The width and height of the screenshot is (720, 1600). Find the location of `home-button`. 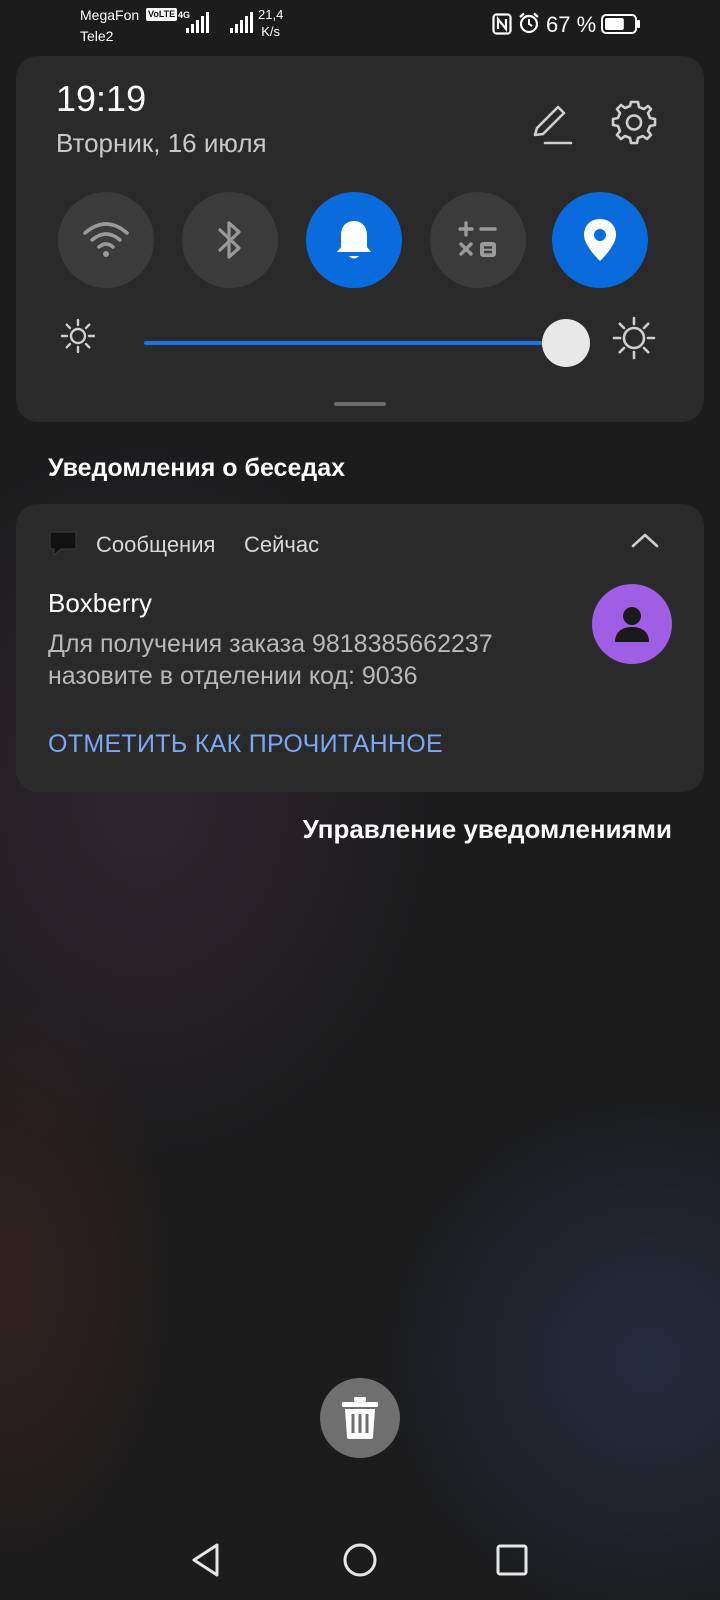

home-button is located at coordinates (360, 1560).